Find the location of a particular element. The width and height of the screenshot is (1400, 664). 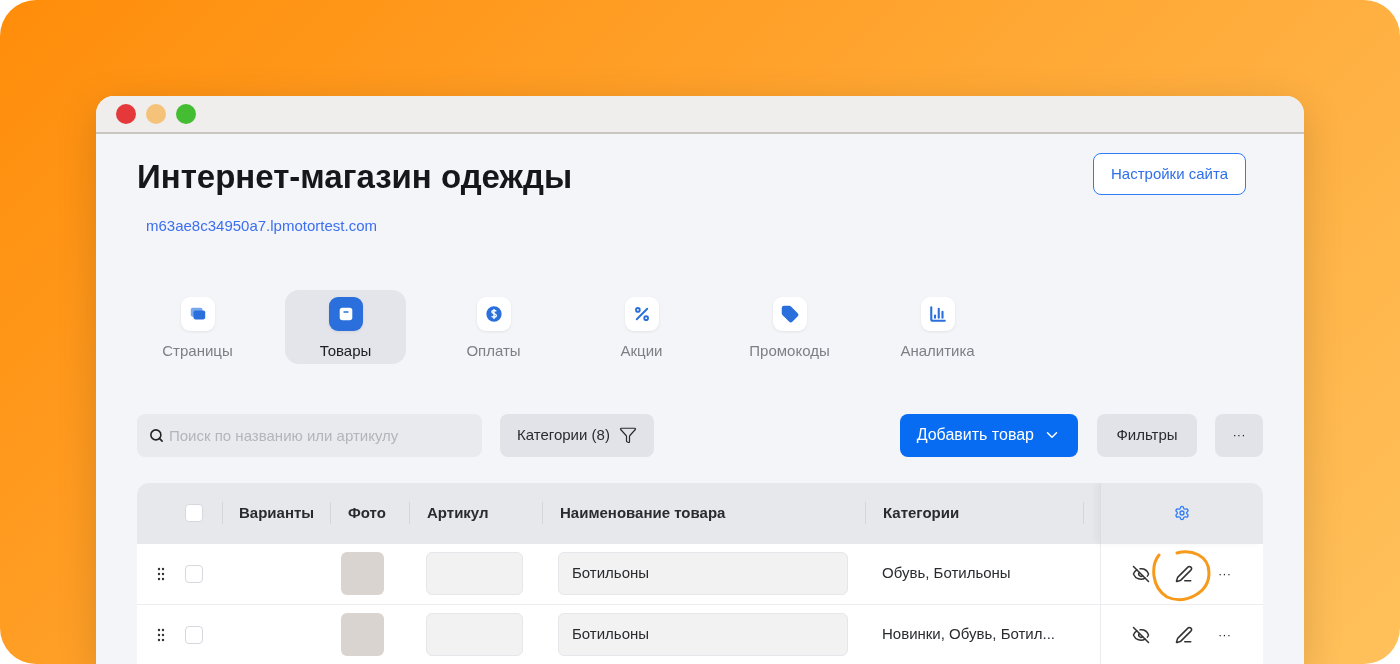

site-settings-button: Настройки сайта is located at coordinates (1169, 174).